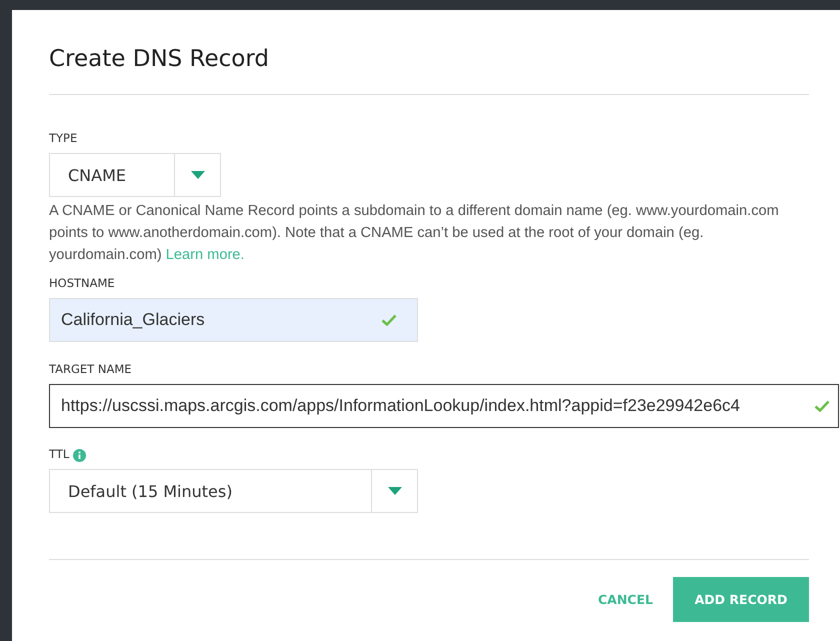 The height and width of the screenshot is (641, 840). Describe the element at coordinates (91, 370) in the screenshot. I see `field-label: TARGET NAME` at that location.